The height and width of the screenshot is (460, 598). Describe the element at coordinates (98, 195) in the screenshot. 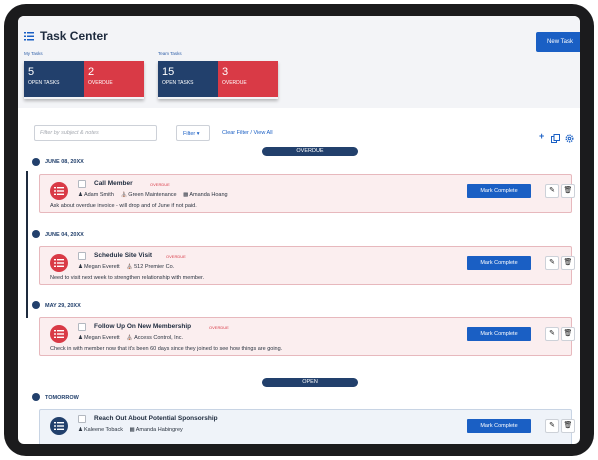

I see `assignee: Adam Smith` at that location.